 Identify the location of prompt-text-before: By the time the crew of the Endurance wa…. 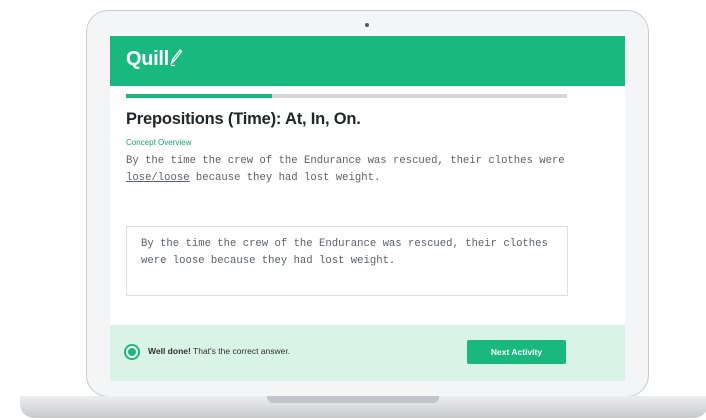
(345, 161).